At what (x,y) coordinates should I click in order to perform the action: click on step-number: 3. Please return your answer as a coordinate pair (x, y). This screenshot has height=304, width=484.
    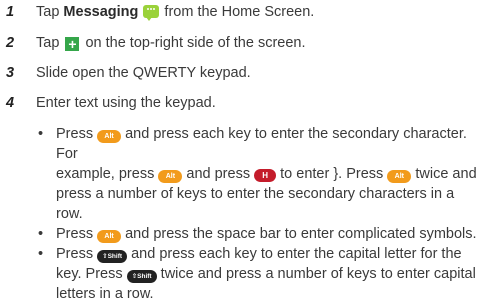
    Looking at the image, I should click on (10, 73).